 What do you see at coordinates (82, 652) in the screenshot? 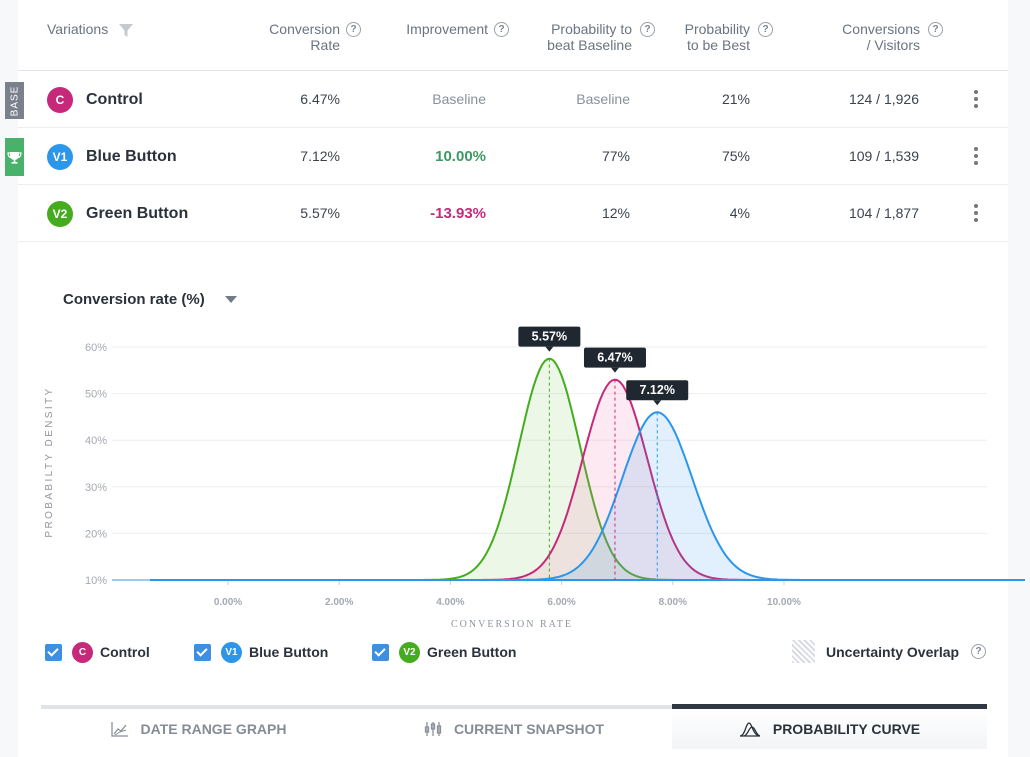
I see `variation-badge: C` at bounding box center [82, 652].